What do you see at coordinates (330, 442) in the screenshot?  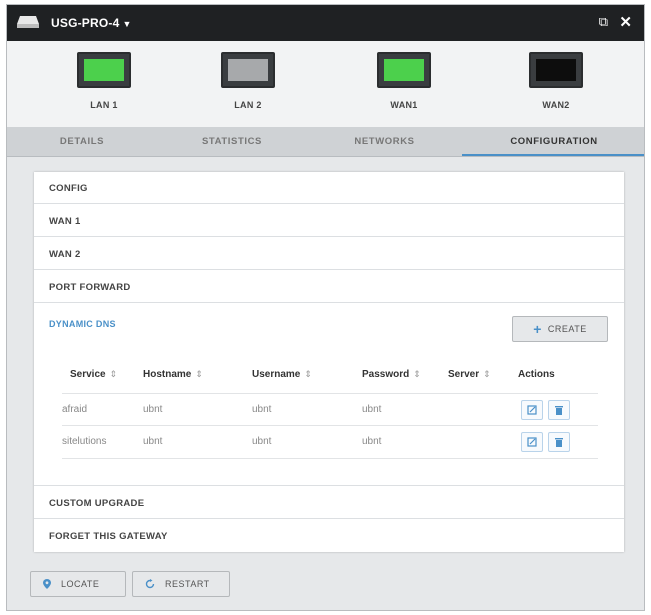 I see `table-row: sitelutions ubnt ubnt ubnt` at bounding box center [330, 442].